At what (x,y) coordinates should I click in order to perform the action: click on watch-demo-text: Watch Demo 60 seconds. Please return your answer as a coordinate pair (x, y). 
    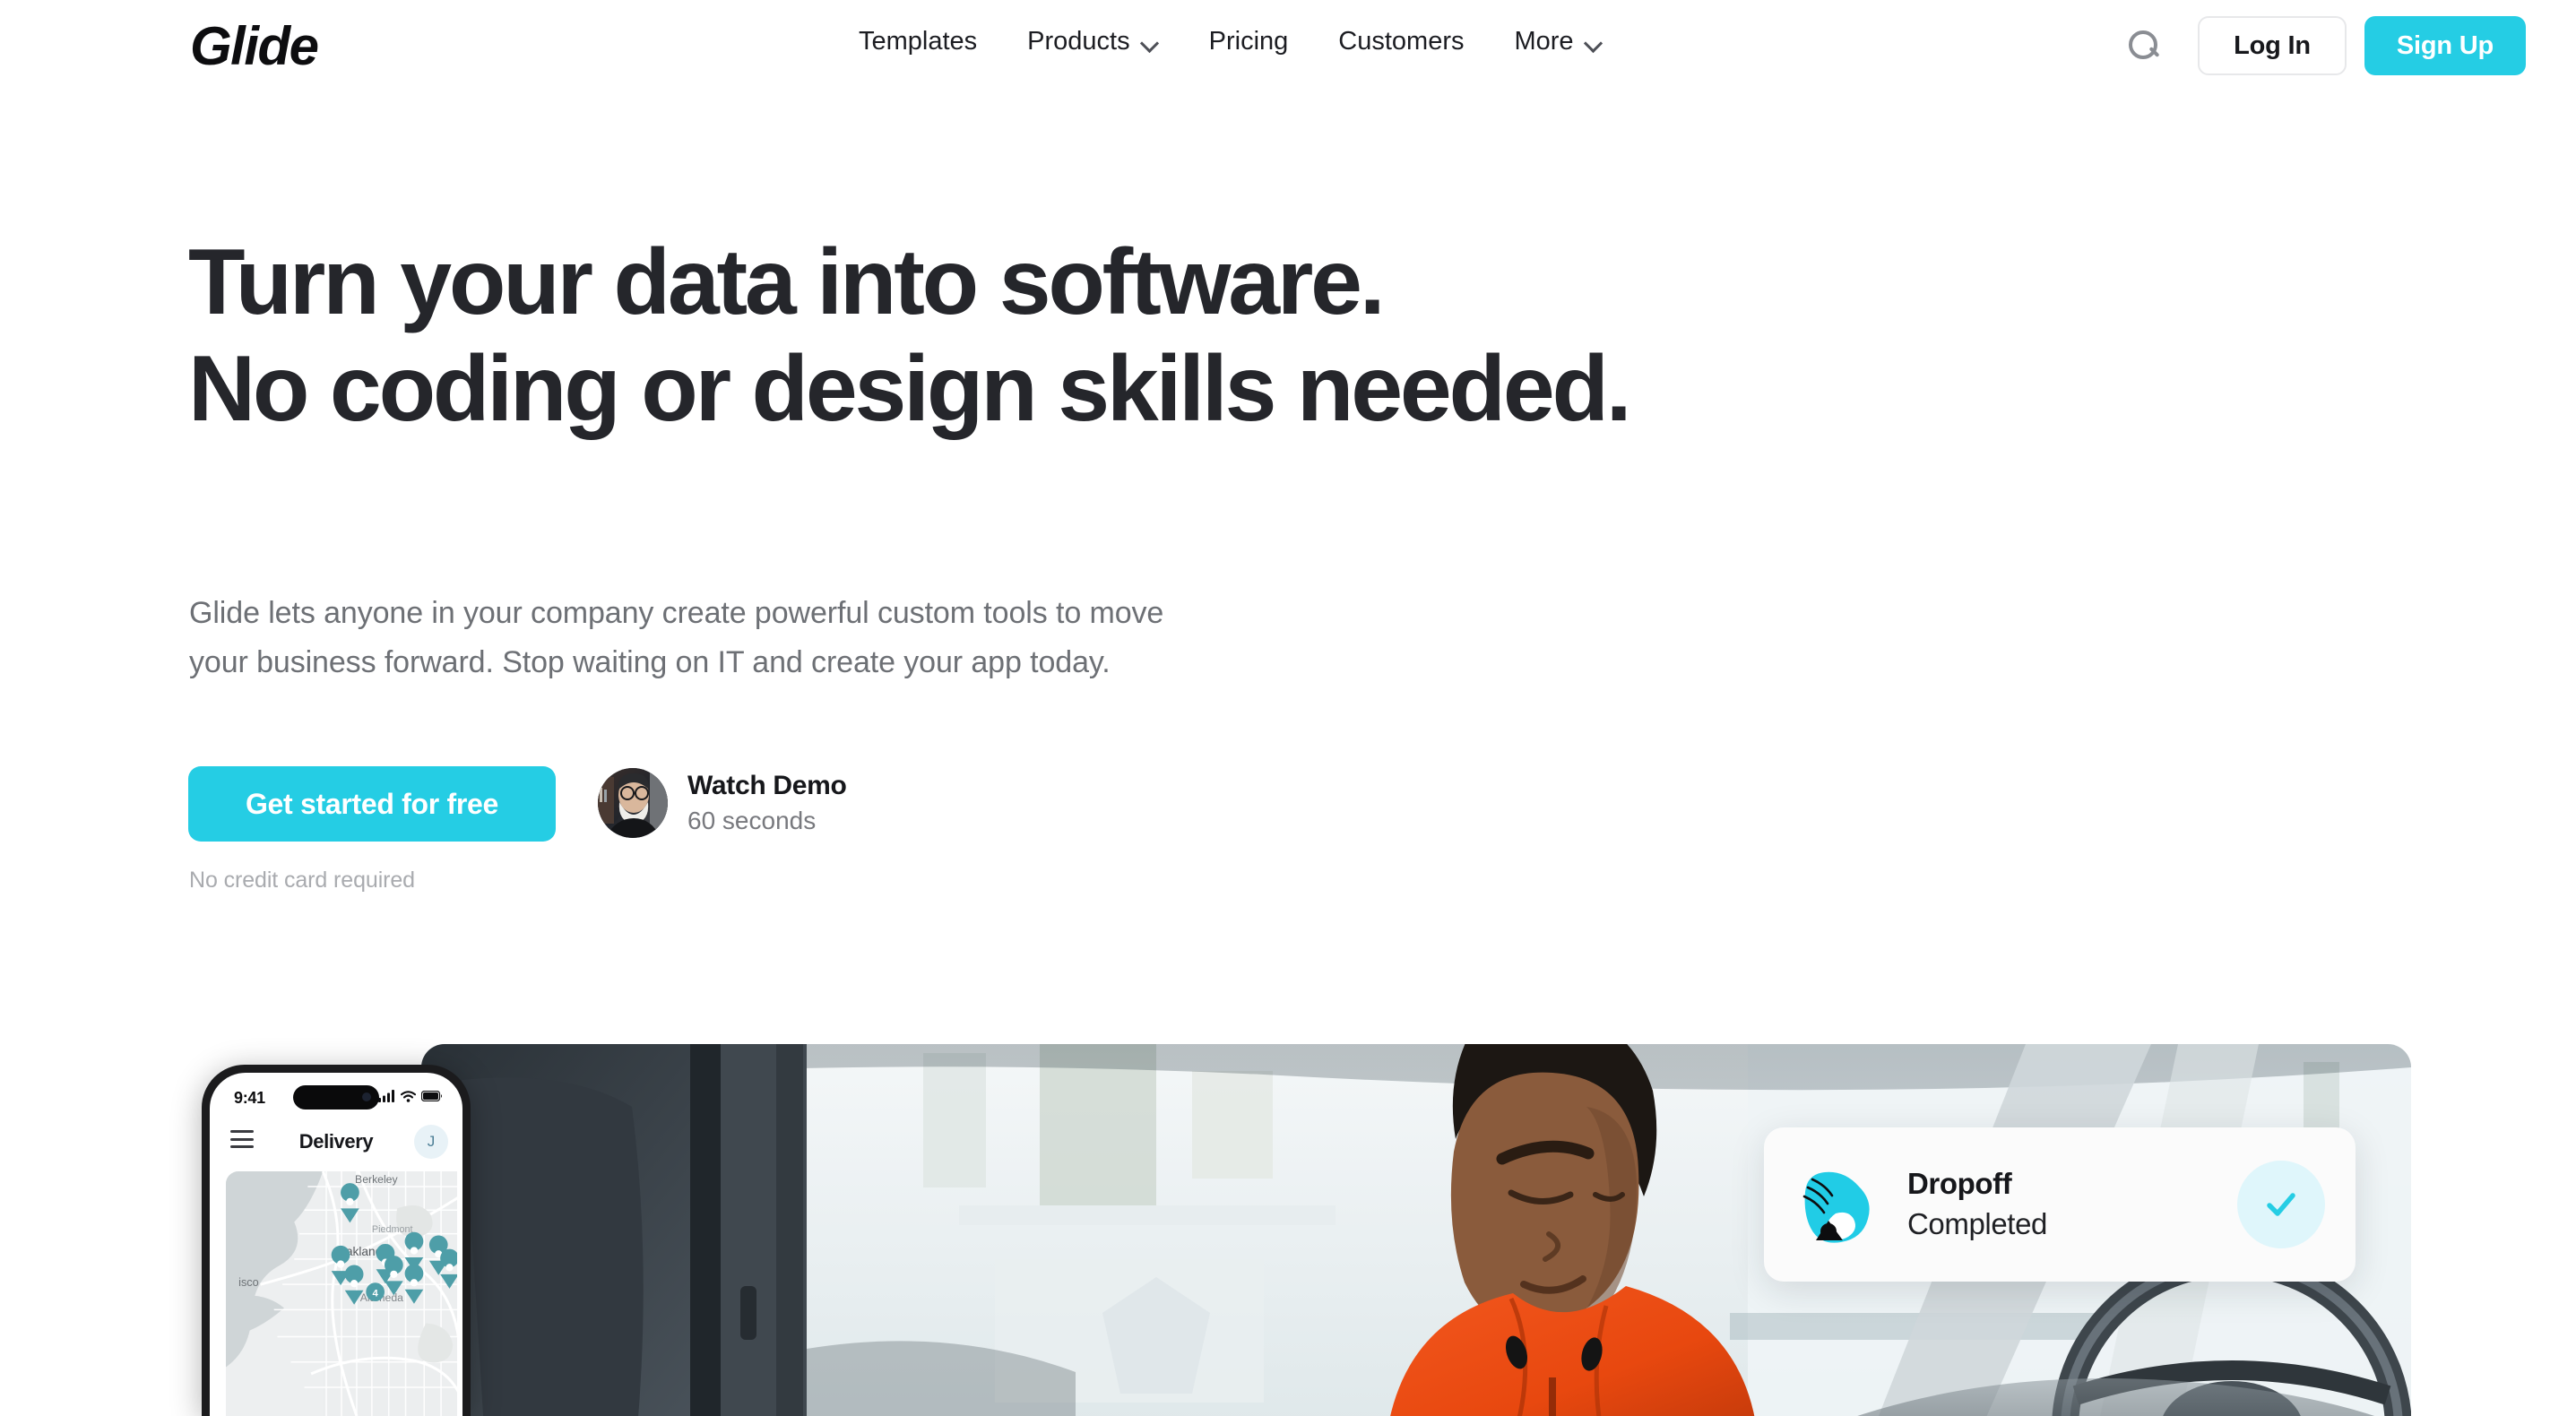
    Looking at the image, I should click on (767, 803).